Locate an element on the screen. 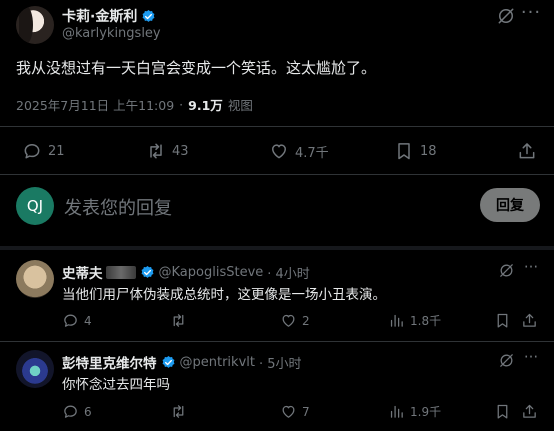  reply-text: 你怀念过去四年吗 is located at coordinates (116, 385).